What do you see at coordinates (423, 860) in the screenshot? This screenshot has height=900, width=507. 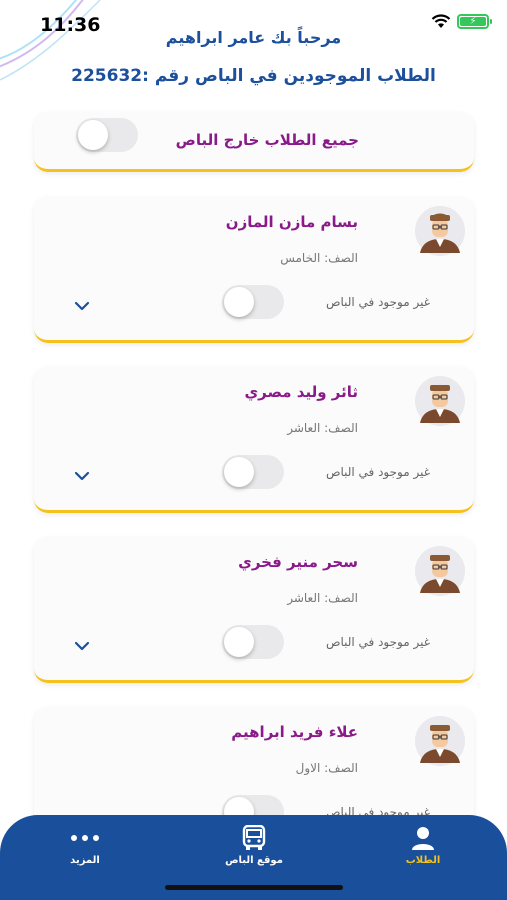 I see `tab-students-label: الطلاب` at bounding box center [423, 860].